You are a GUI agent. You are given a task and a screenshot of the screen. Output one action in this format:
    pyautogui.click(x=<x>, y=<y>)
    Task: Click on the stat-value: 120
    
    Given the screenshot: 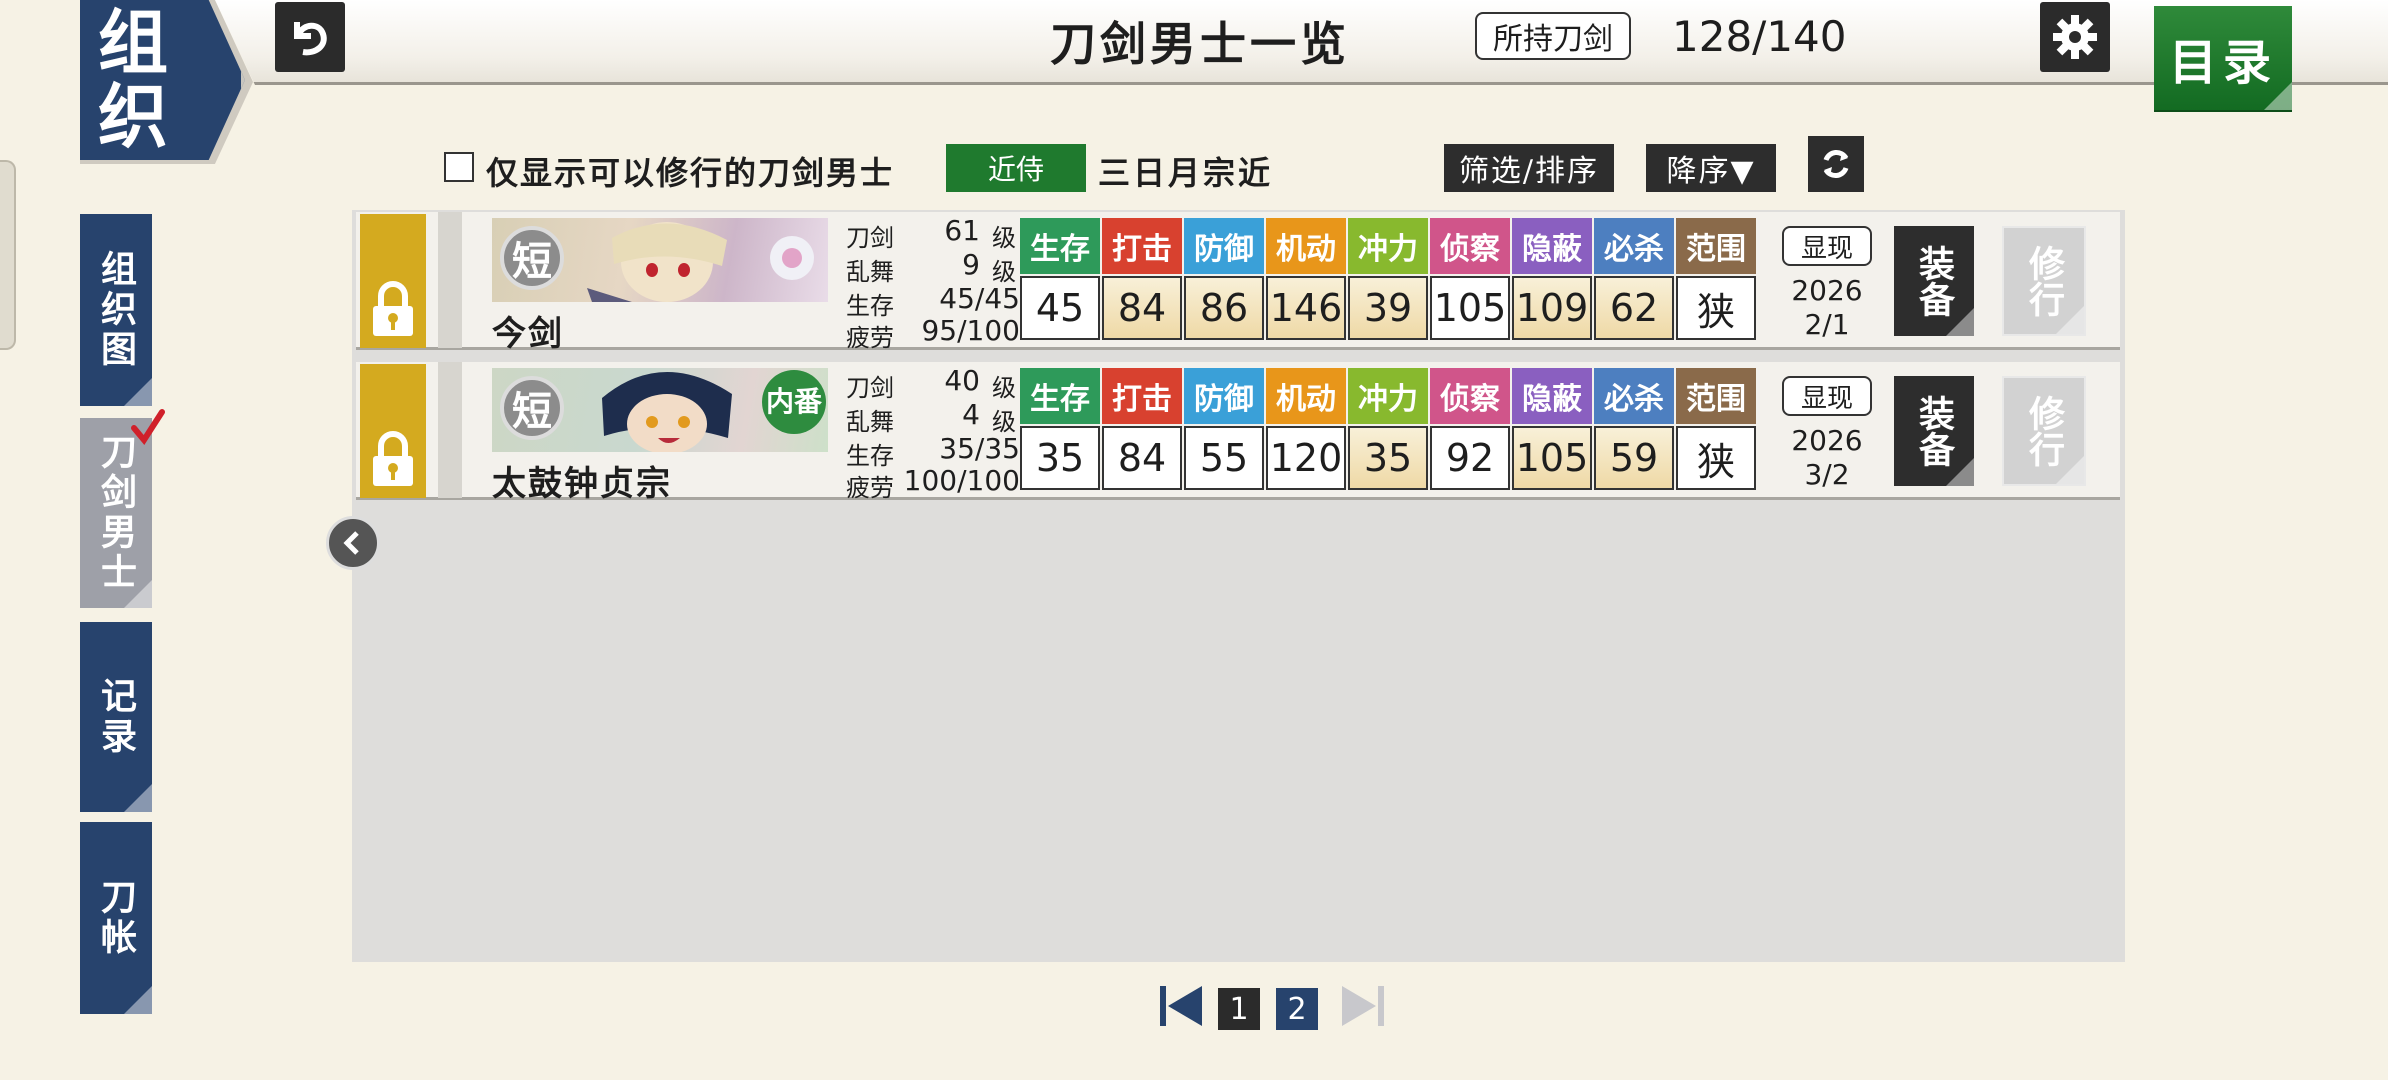 What is the action you would take?
    pyautogui.click(x=1306, y=458)
    